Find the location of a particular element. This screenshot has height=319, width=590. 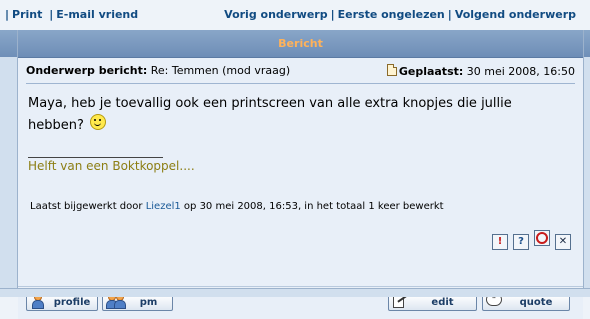

message-header: Bericht is located at coordinates (300, 44).